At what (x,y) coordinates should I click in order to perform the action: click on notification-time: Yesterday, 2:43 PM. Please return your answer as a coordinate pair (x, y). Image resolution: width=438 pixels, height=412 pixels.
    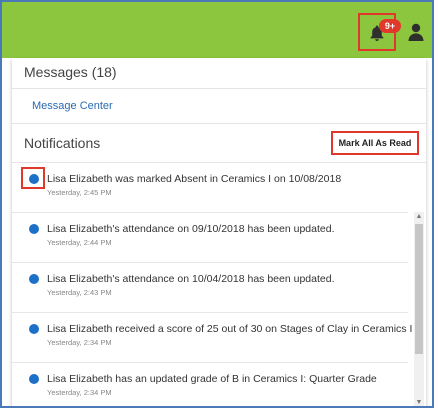
    Looking at the image, I should click on (79, 292).